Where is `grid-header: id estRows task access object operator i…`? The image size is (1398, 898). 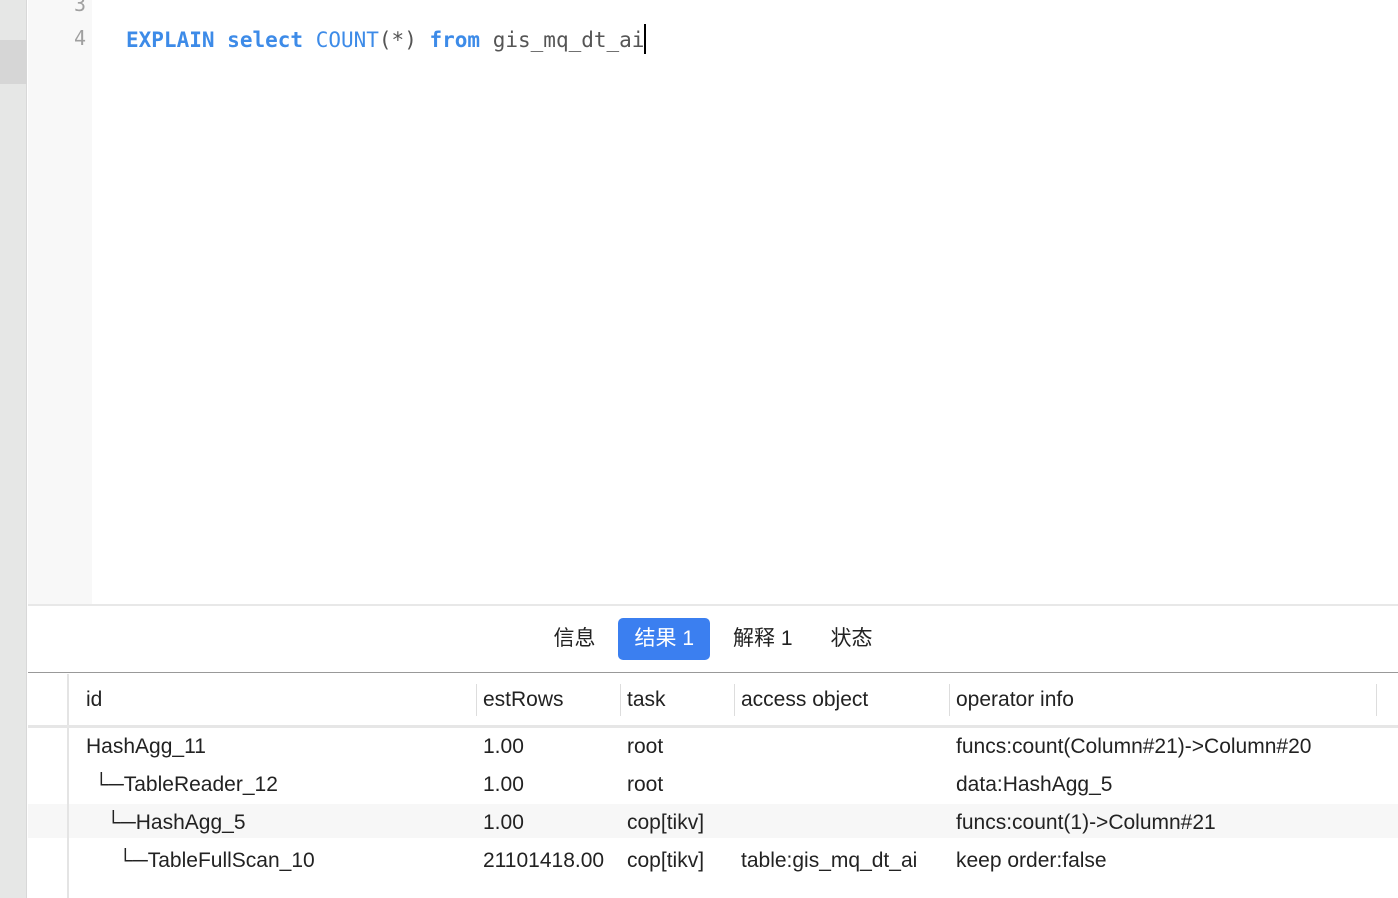 grid-header: id estRows task access object operator i… is located at coordinates (713, 701).